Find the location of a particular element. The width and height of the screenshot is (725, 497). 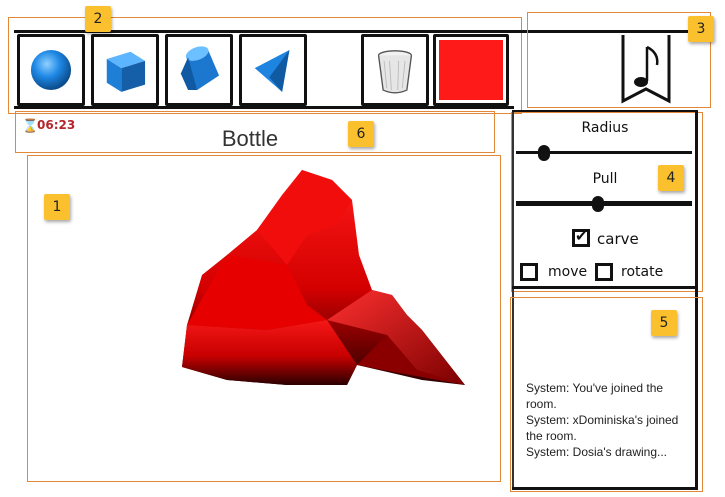

cube-icon is located at coordinates (126, 71).